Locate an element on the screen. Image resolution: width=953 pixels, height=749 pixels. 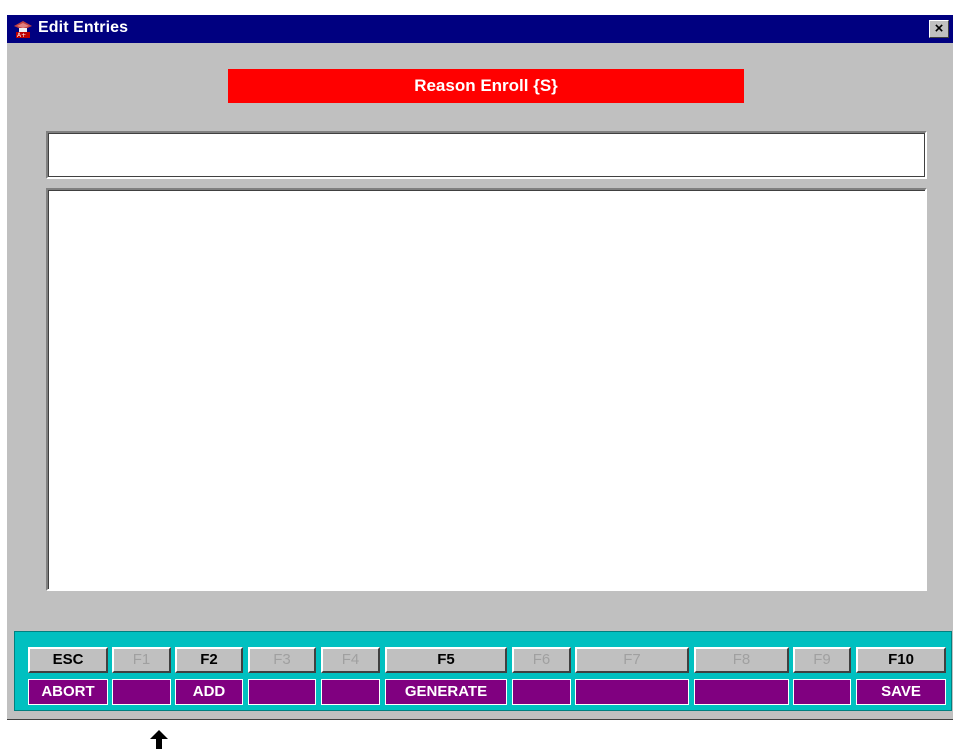
f8-action-button is located at coordinates (741, 692).